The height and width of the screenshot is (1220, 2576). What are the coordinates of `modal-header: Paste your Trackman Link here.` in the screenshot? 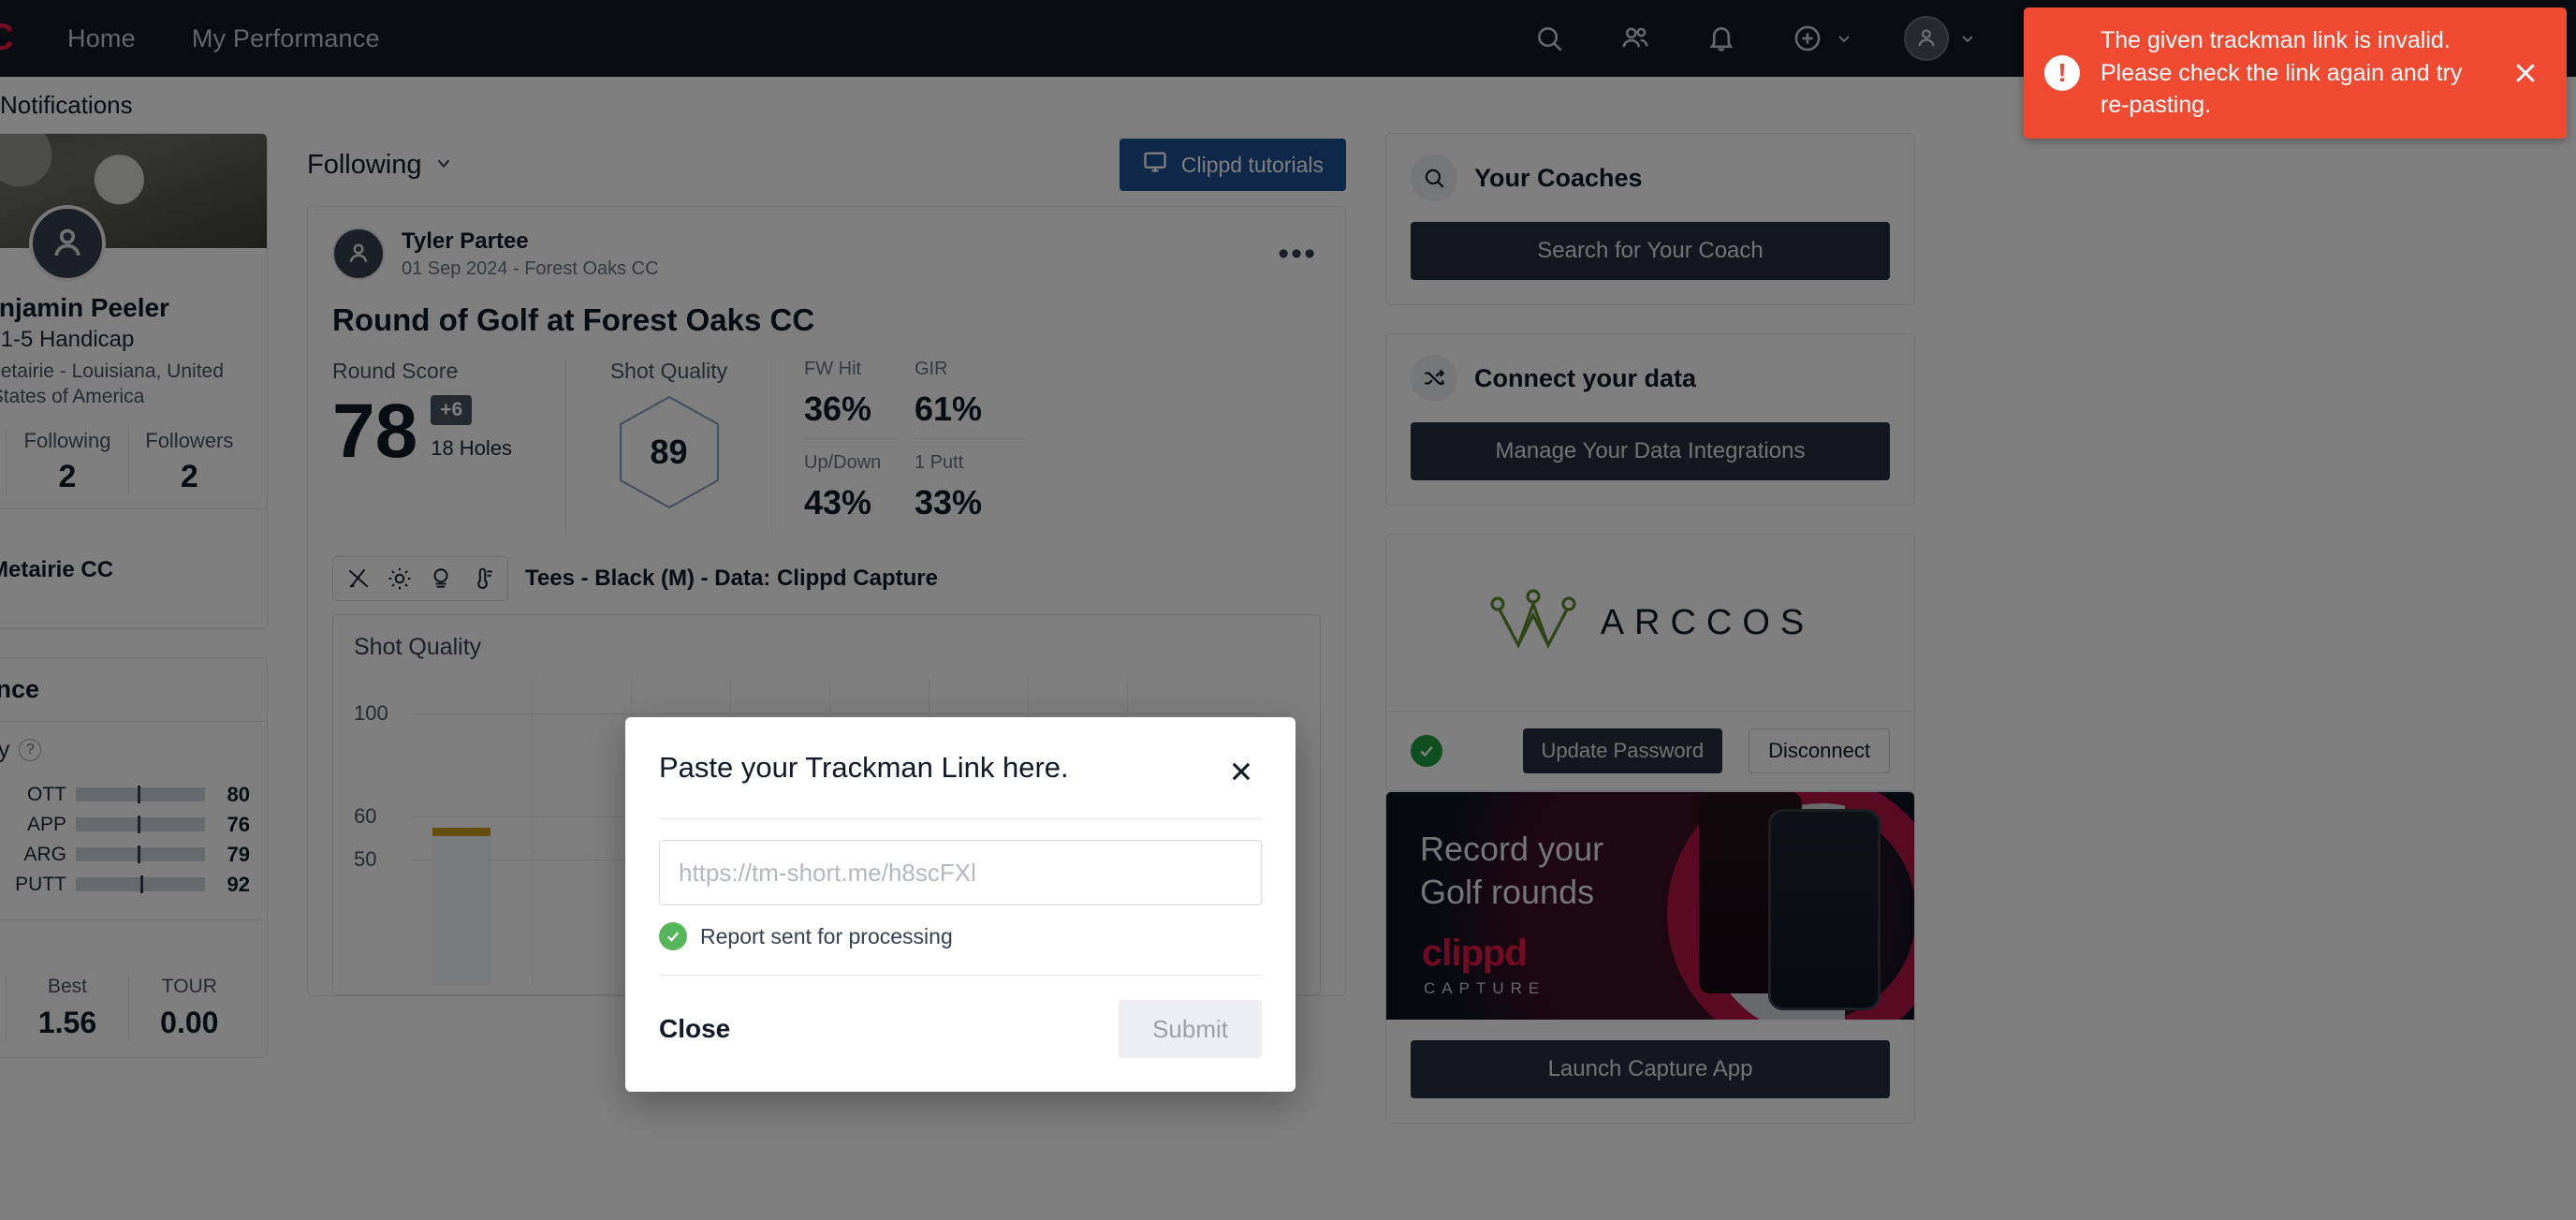 It's located at (960, 767).